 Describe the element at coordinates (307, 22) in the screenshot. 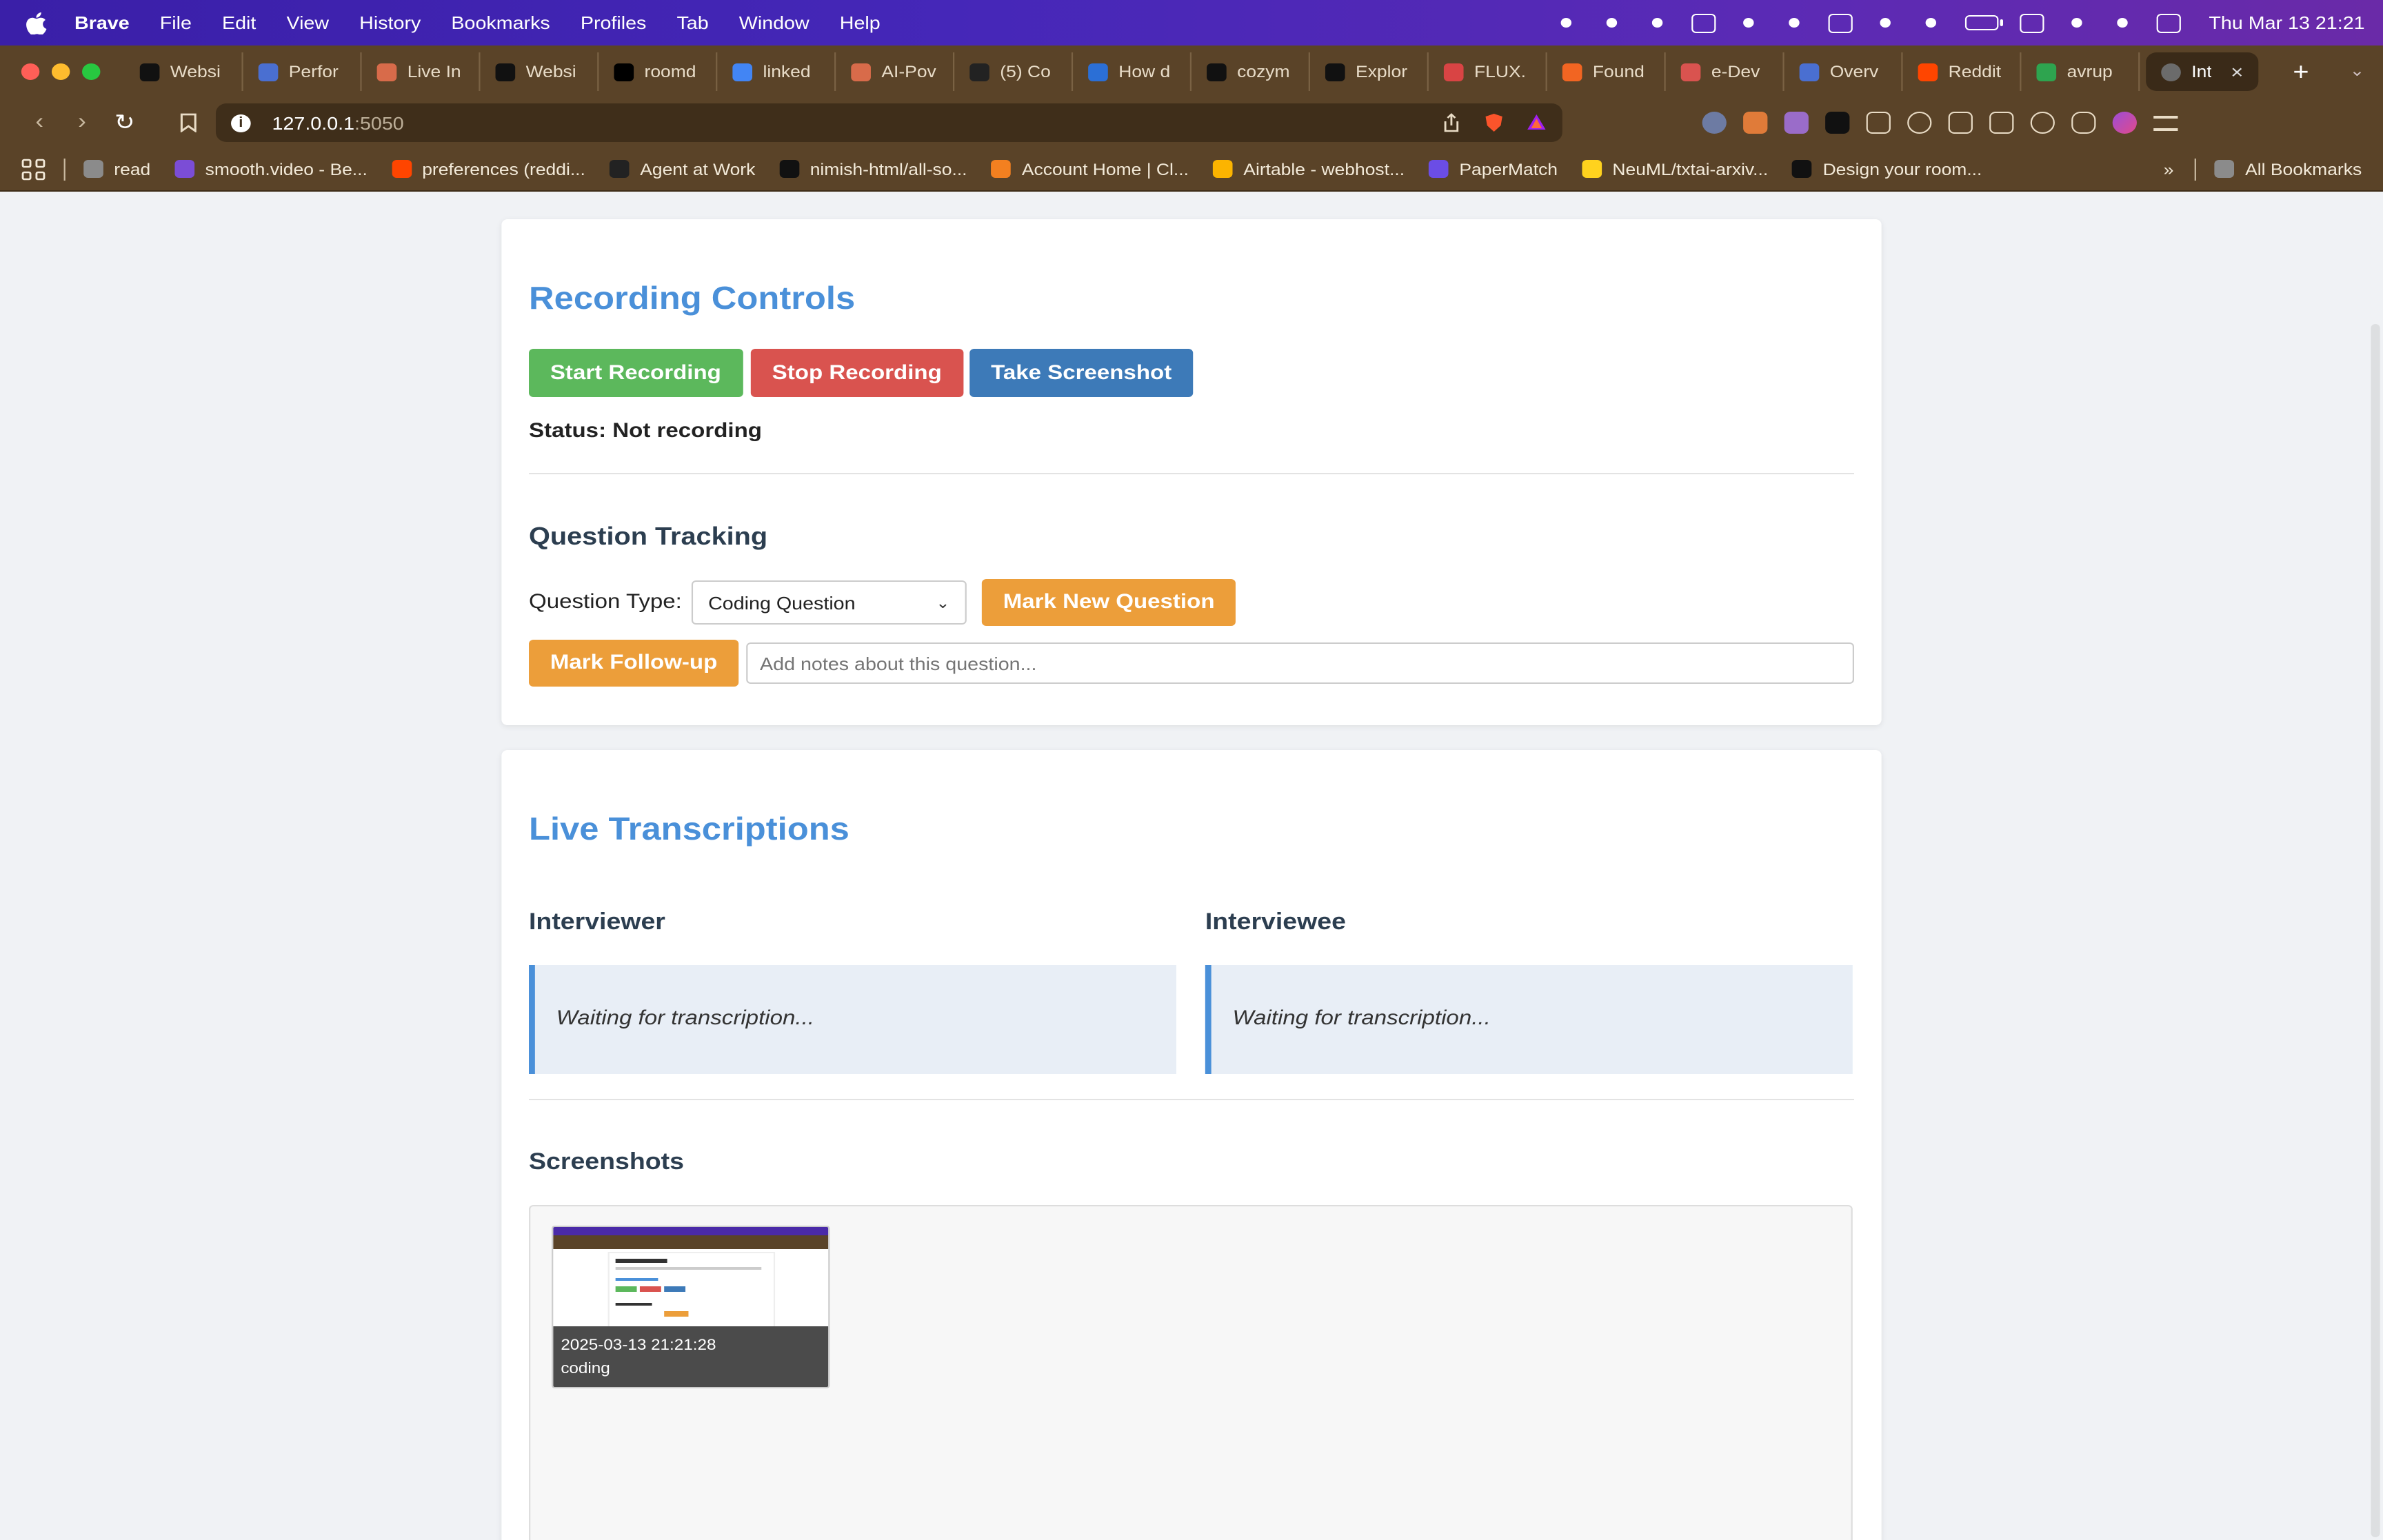

I see `menu-view: View` at that location.